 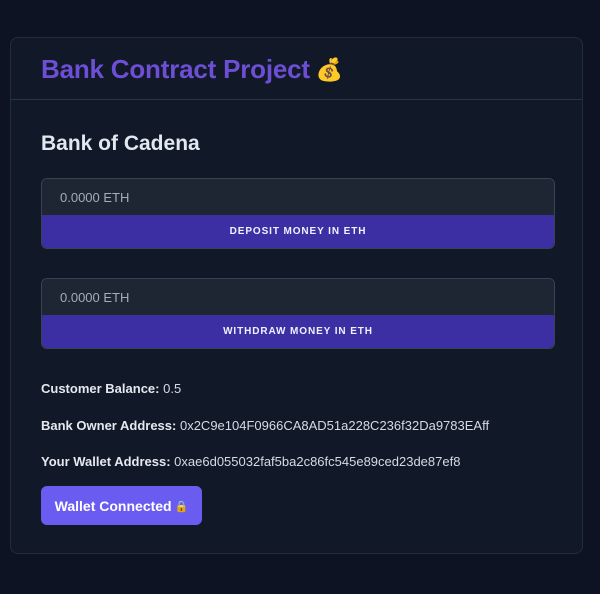 I want to click on withdraw-amount-input, so click(x=298, y=297).